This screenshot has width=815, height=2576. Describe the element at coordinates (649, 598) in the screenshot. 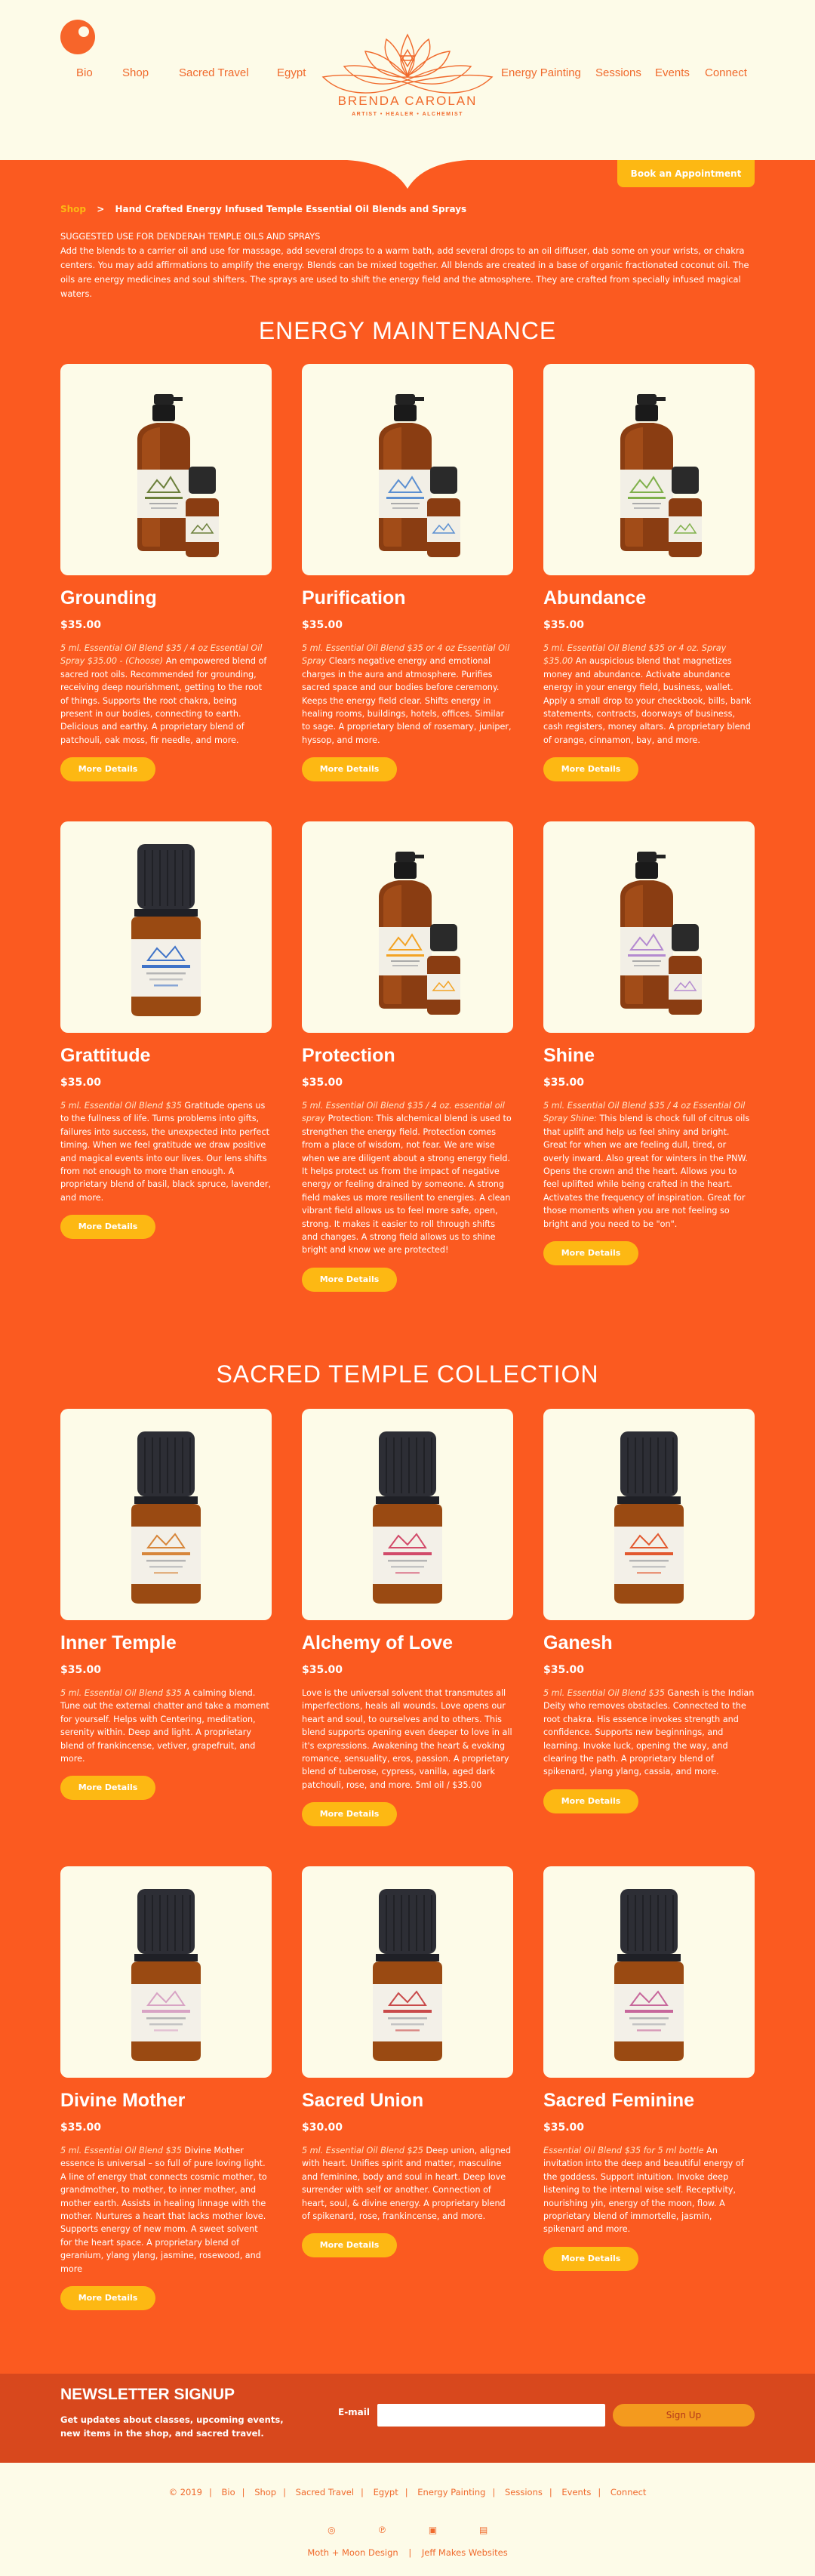

I see `product-name: Abundance` at that location.